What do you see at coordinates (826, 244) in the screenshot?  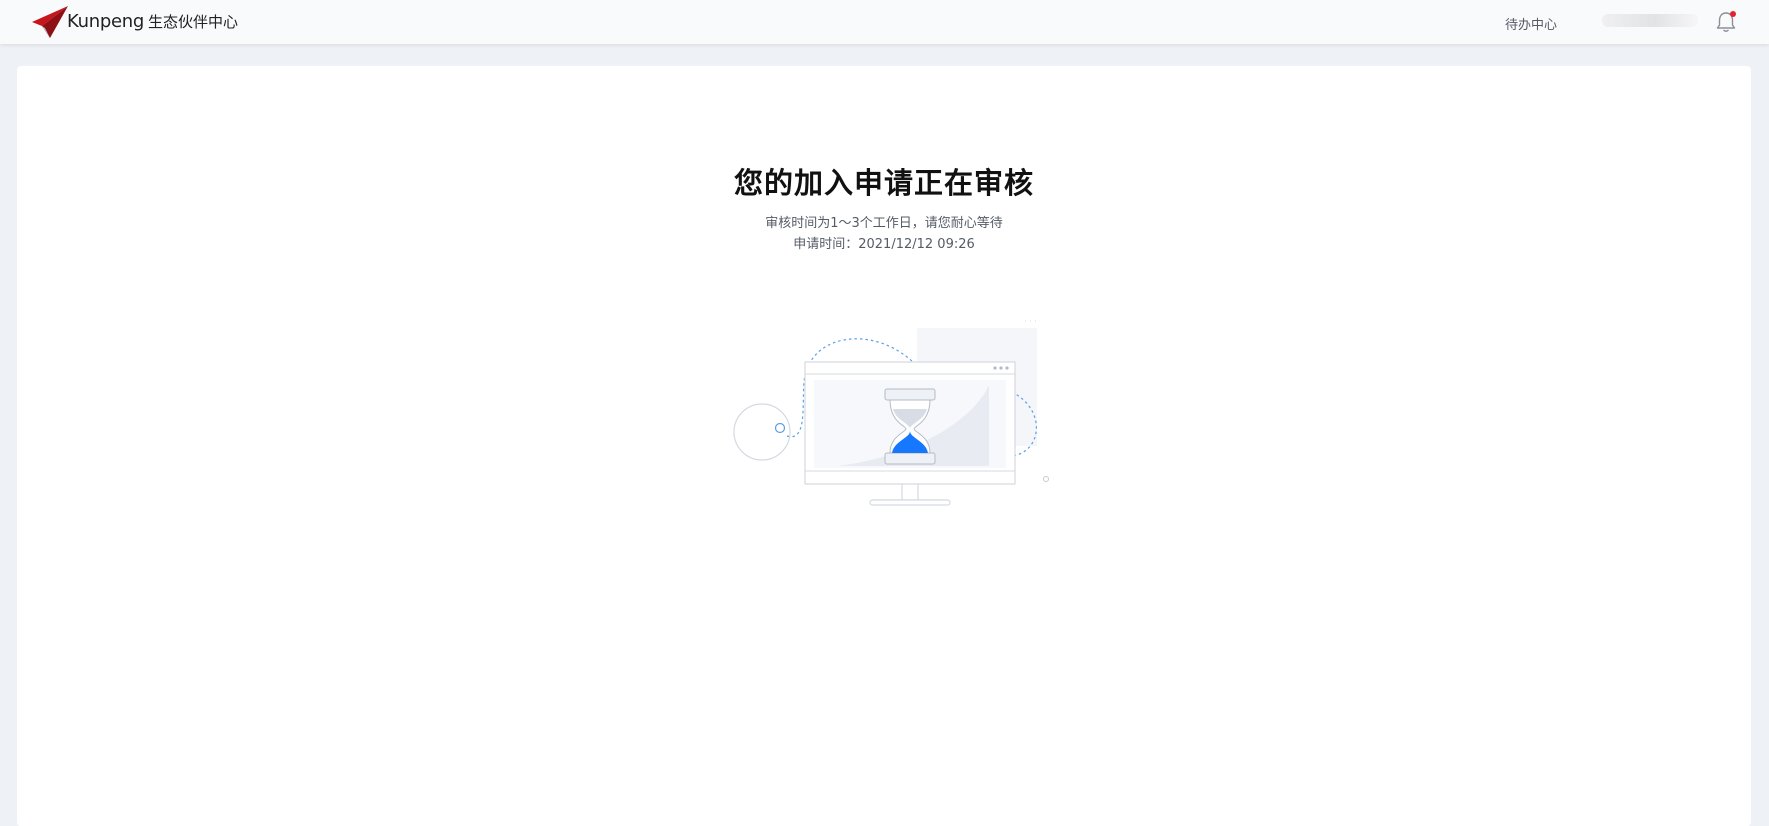 I see `apply-time-label: 申请时间：` at bounding box center [826, 244].